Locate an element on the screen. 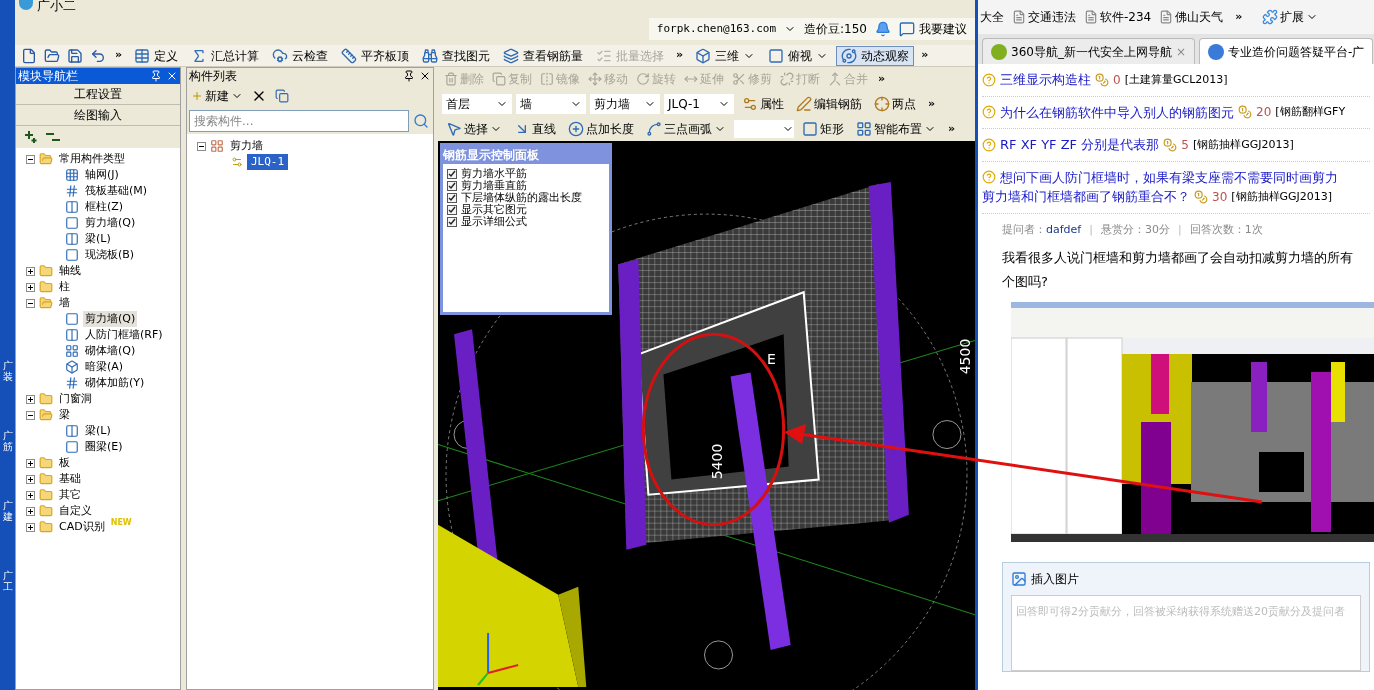 The height and width of the screenshot is (690, 1374). question-link: 为什么在钢筋软件中导入别人的钢筋图元 is located at coordinates (1117, 112).